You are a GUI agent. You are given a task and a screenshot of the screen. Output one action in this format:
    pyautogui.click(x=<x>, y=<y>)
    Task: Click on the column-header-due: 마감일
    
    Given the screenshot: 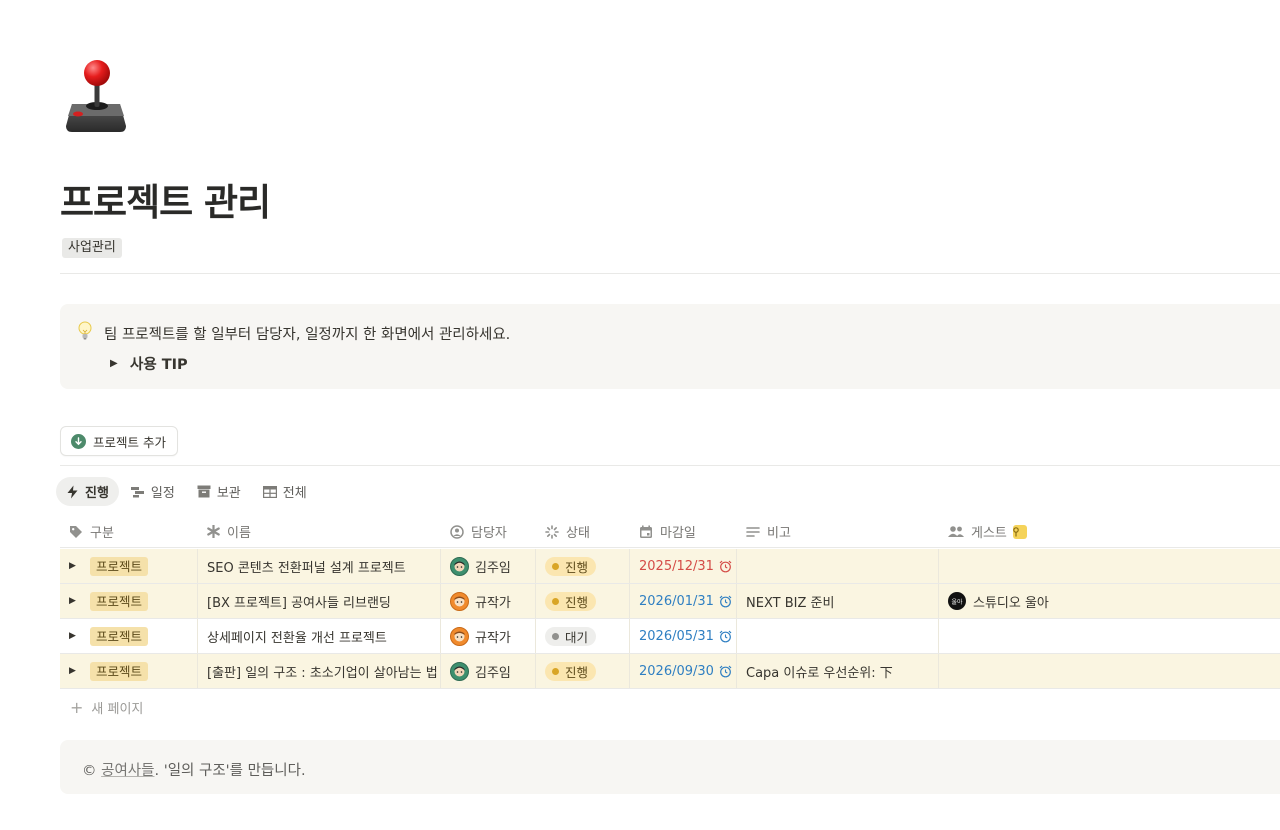 What is the action you would take?
    pyautogui.click(x=683, y=531)
    